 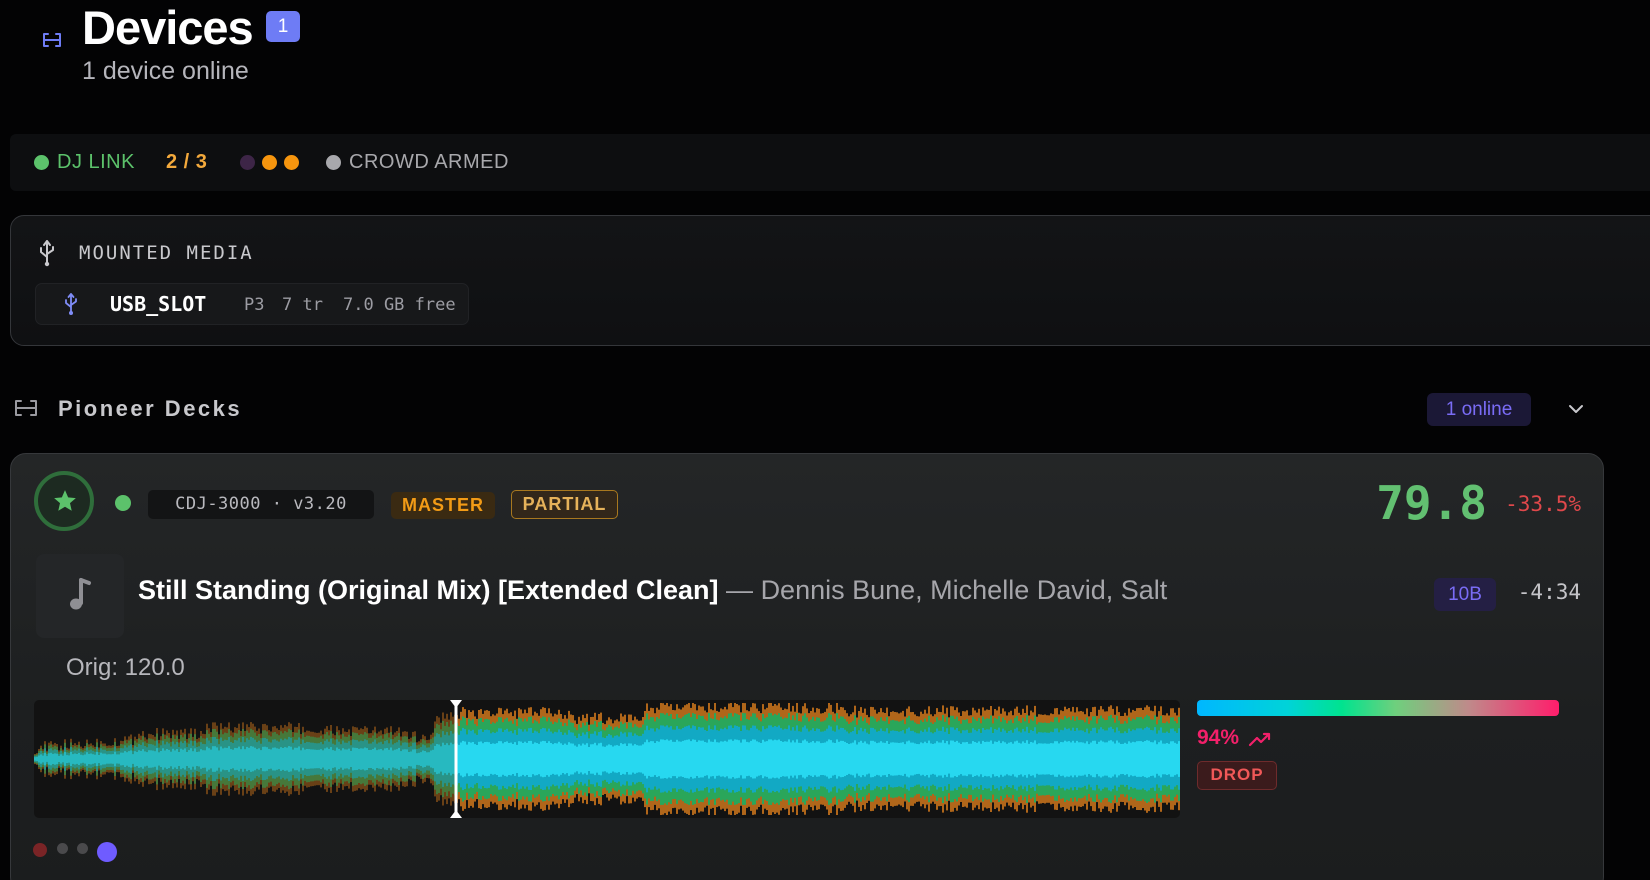 What do you see at coordinates (158, 304) in the screenshot?
I see `media-name: USB_SLOT` at bounding box center [158, 304].